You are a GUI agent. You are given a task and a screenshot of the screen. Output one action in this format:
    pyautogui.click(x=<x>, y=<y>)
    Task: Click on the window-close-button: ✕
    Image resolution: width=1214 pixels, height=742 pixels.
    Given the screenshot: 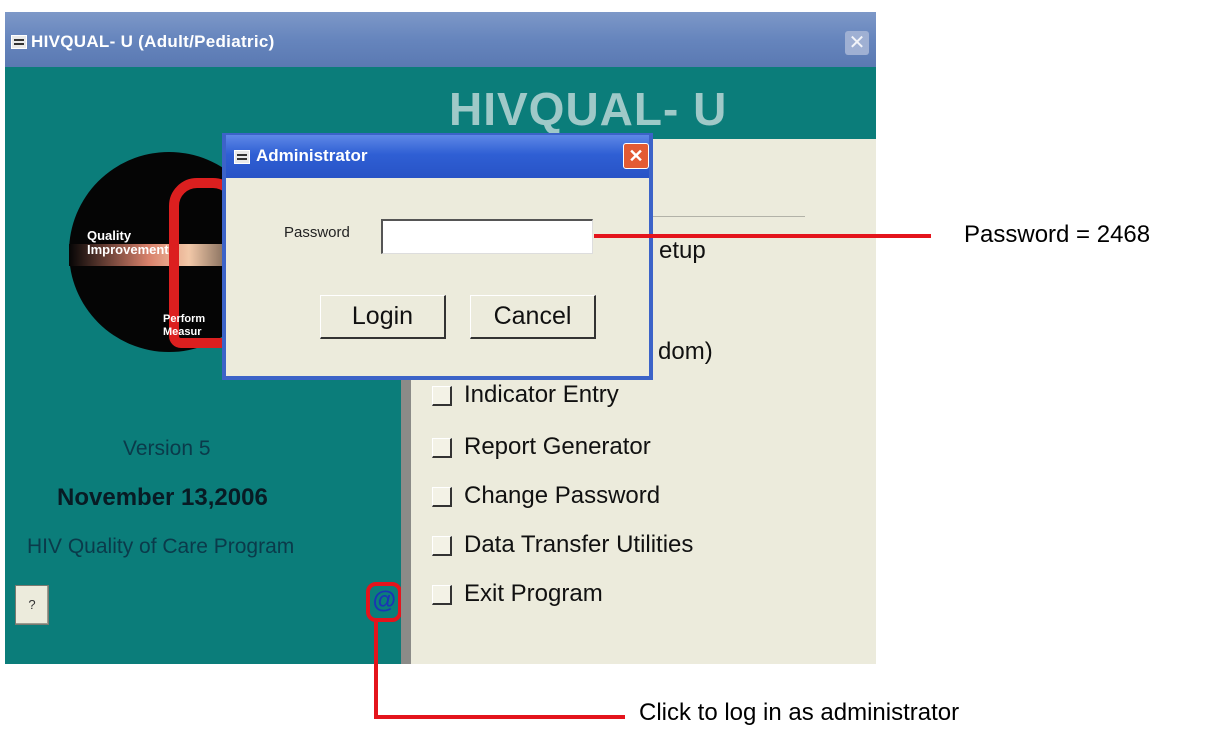 What is the action you would take?
    pyautogui.click(x=857, y=43)
    